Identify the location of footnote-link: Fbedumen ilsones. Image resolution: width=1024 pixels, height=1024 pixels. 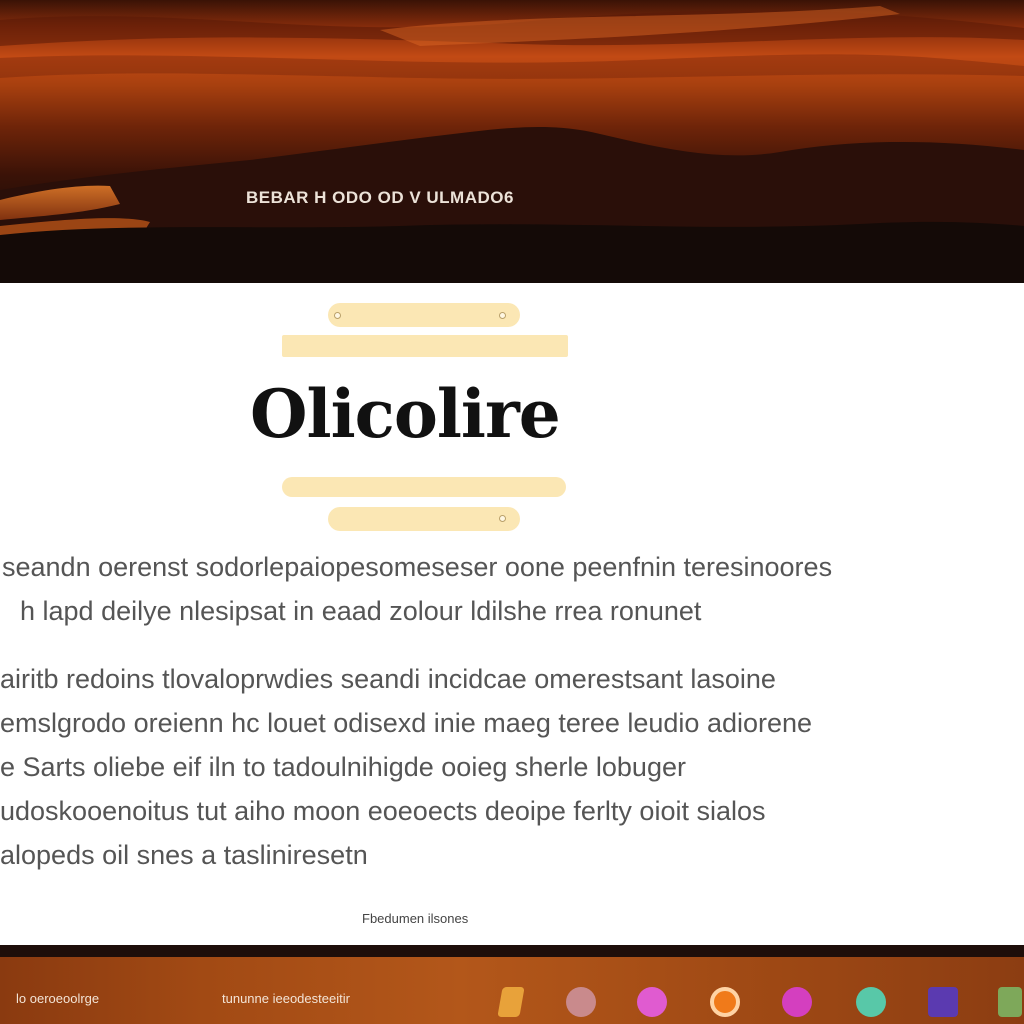
(415, 918).